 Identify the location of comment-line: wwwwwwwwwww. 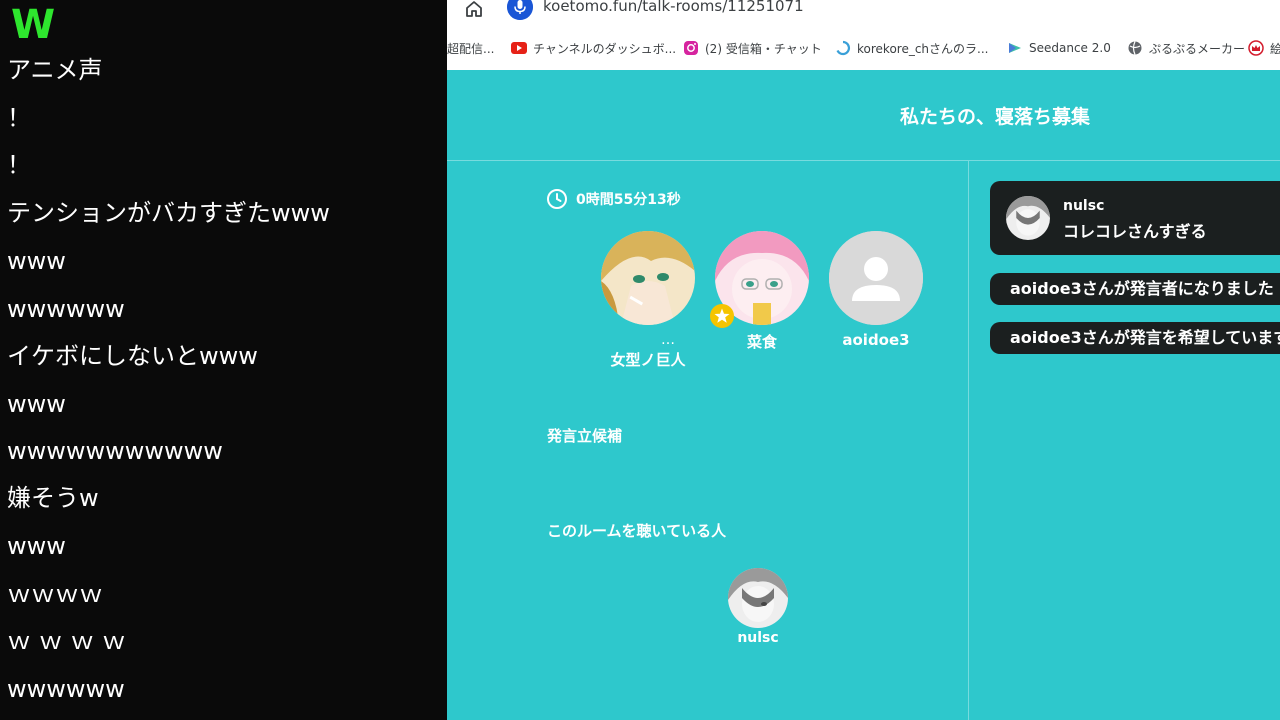
(115, 451).